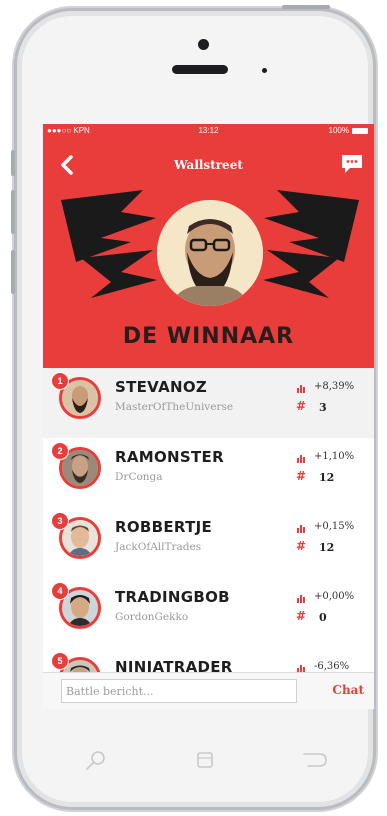 Image resolution: width=387 pixels, height=816 pixels. Describe the element at coordinates (60, 661) in the screenshot. I see `rank-badge: 5` at that location.